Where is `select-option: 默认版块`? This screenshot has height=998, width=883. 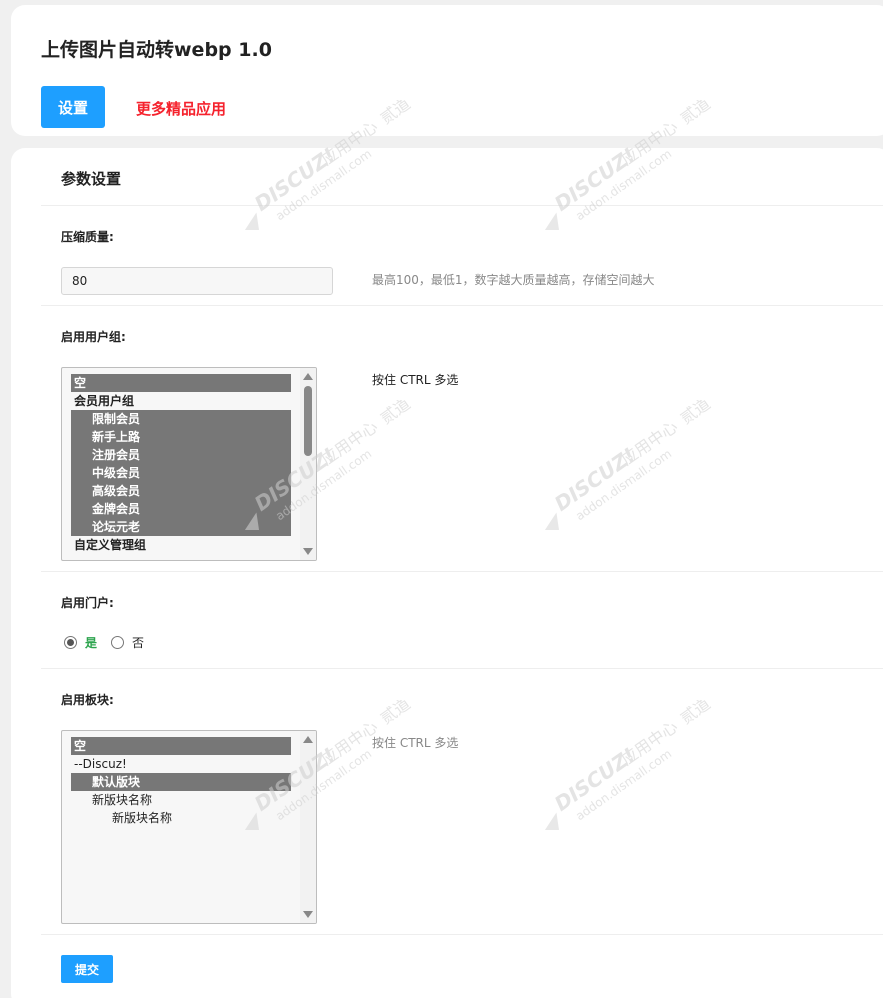 select-option: 默认版块 is located at coordinates (181, 782).